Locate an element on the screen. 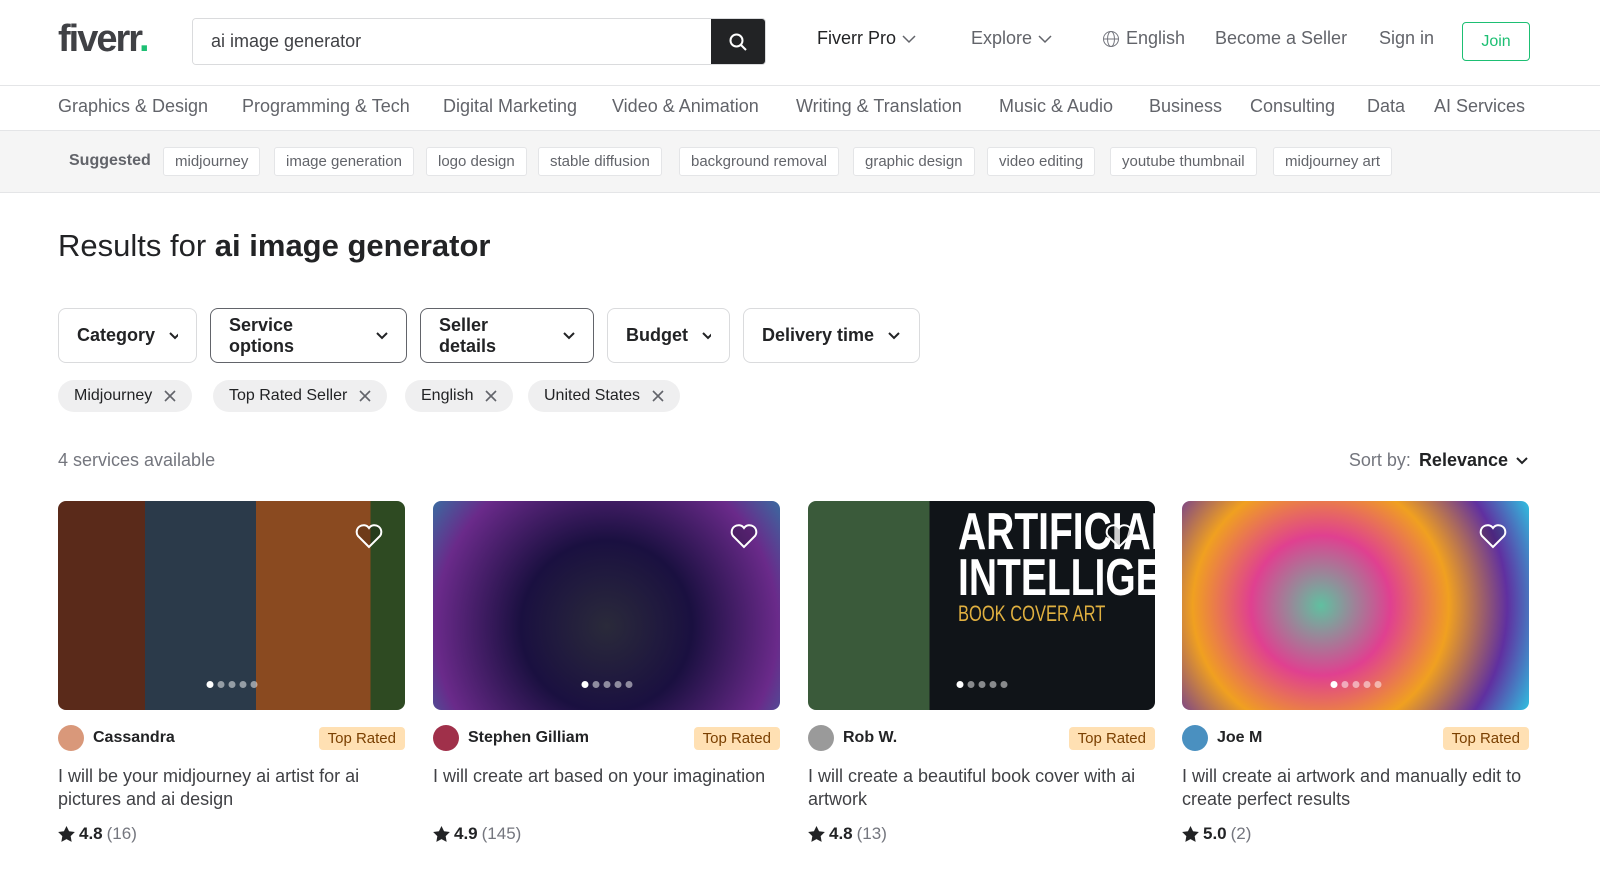 The image size is (1600, 872). seller-name: Stephen Gilliam is located at coordinates (581, 738).